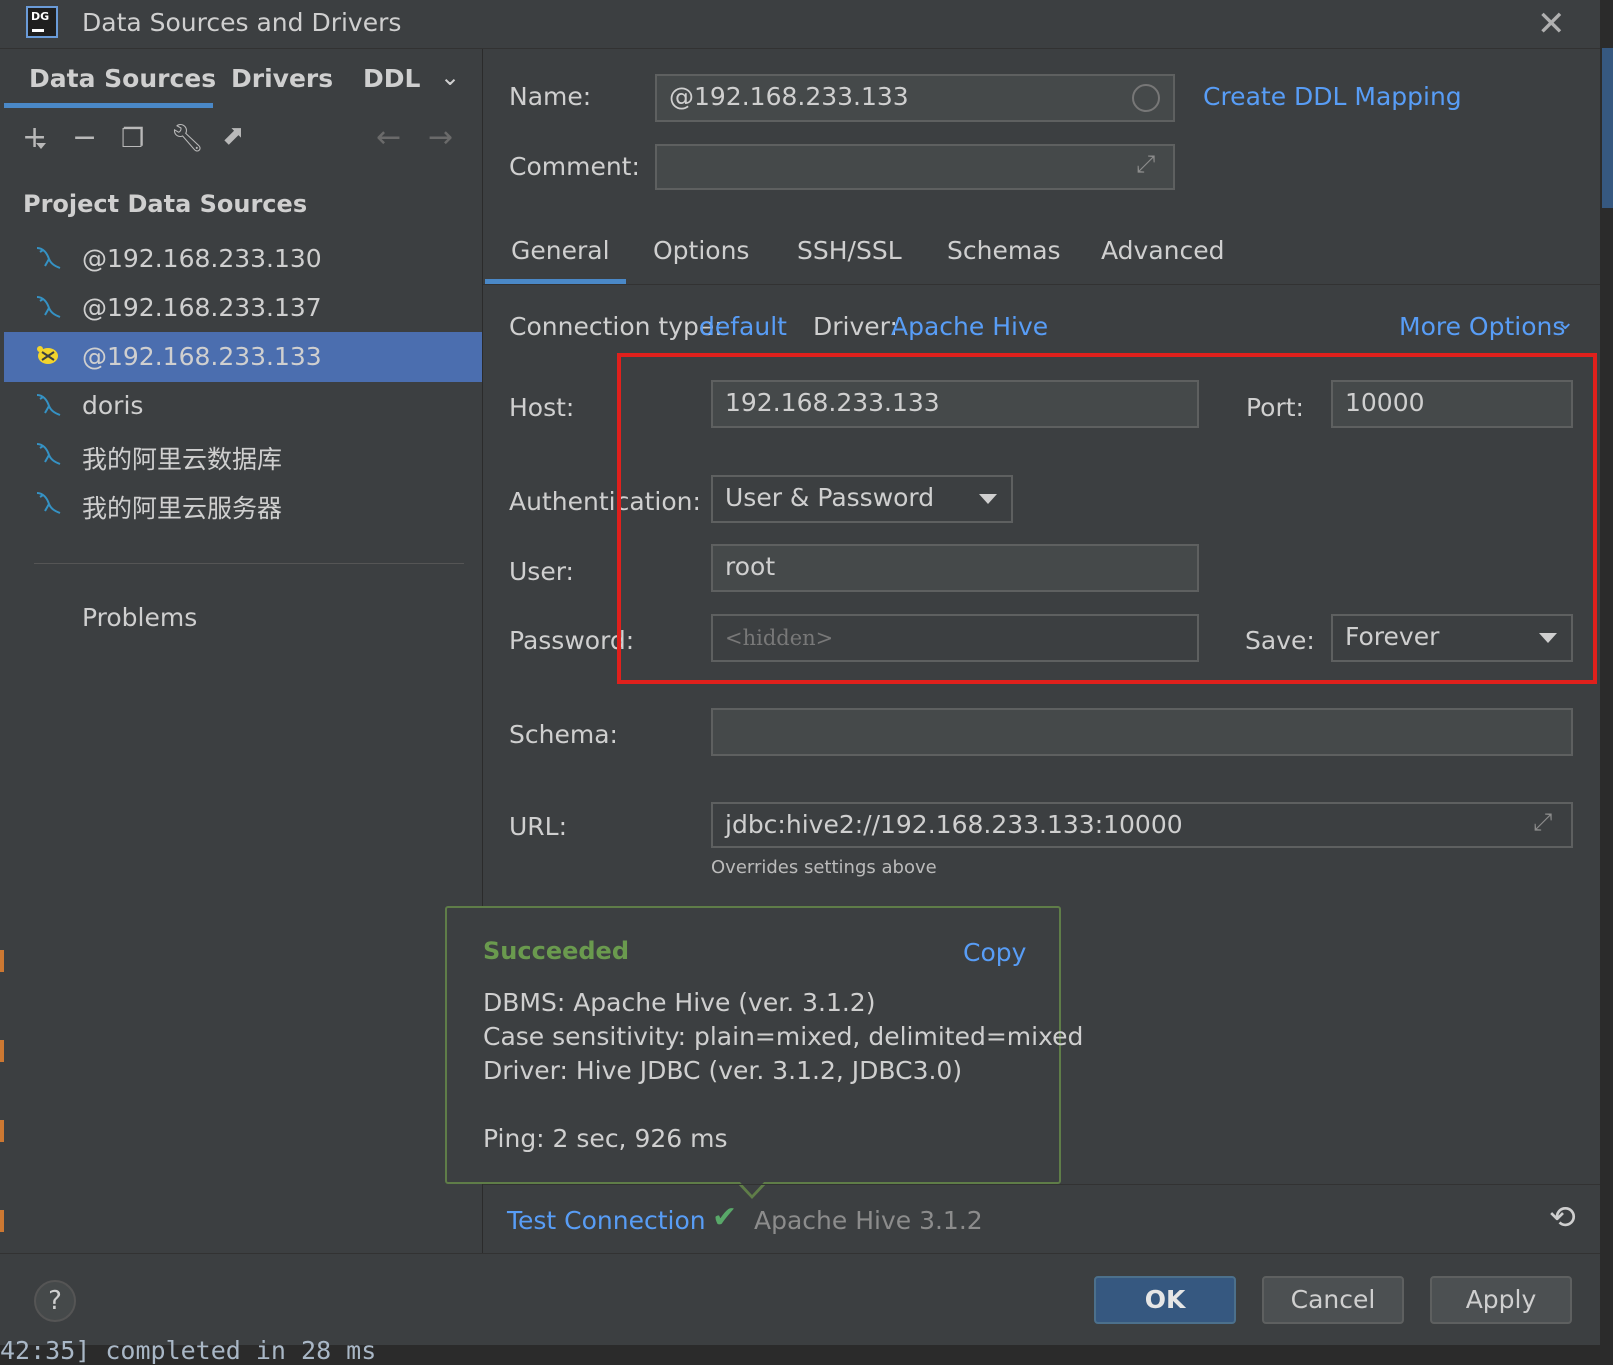 The width and height of the screenshot is (1613, 1365). Describe the element at coordinates (563, 734) in the screenshot. I see `schema-label: Schema:` at that location.